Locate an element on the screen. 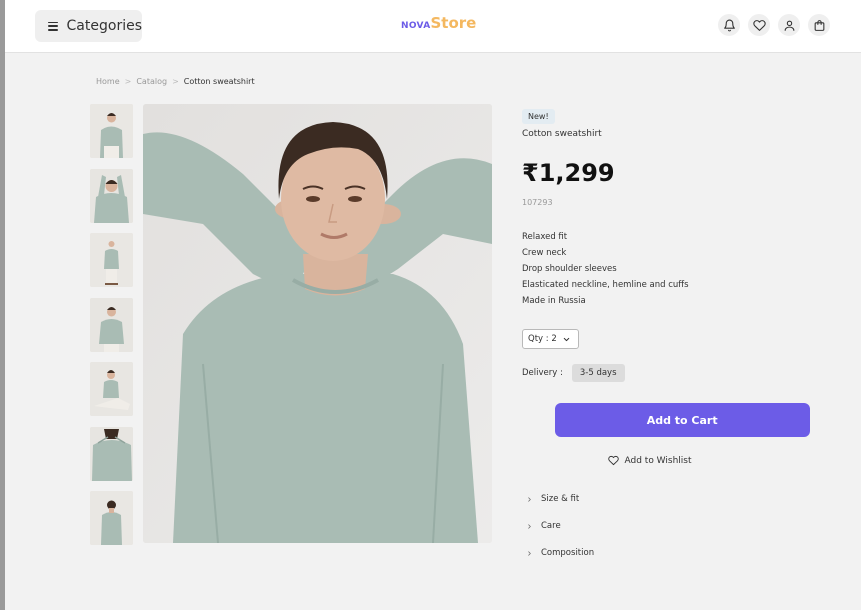 Image resolution: width=861 pixels, height=610 pixels. site-header: Categories NOVA Store is located at coordinates (433, 26).